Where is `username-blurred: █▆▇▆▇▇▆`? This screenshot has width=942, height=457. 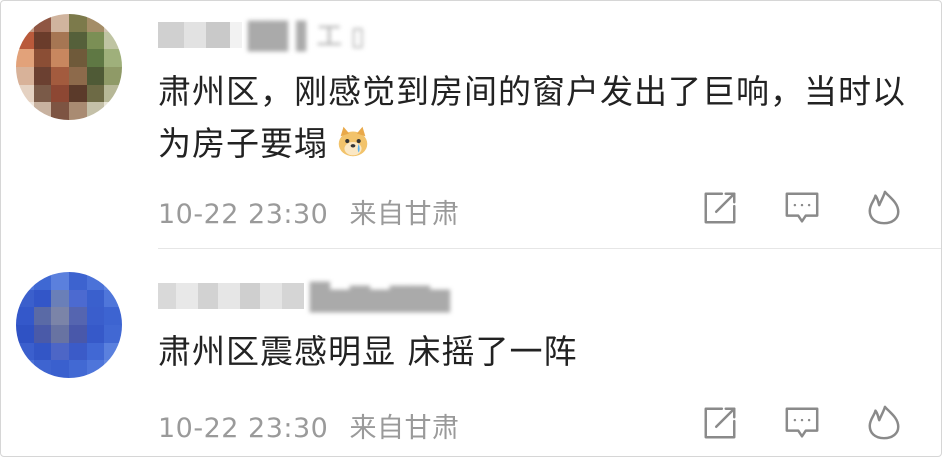
username-blurred: █▆▇▆▇▇▆ is located at coordinates (304, 296).